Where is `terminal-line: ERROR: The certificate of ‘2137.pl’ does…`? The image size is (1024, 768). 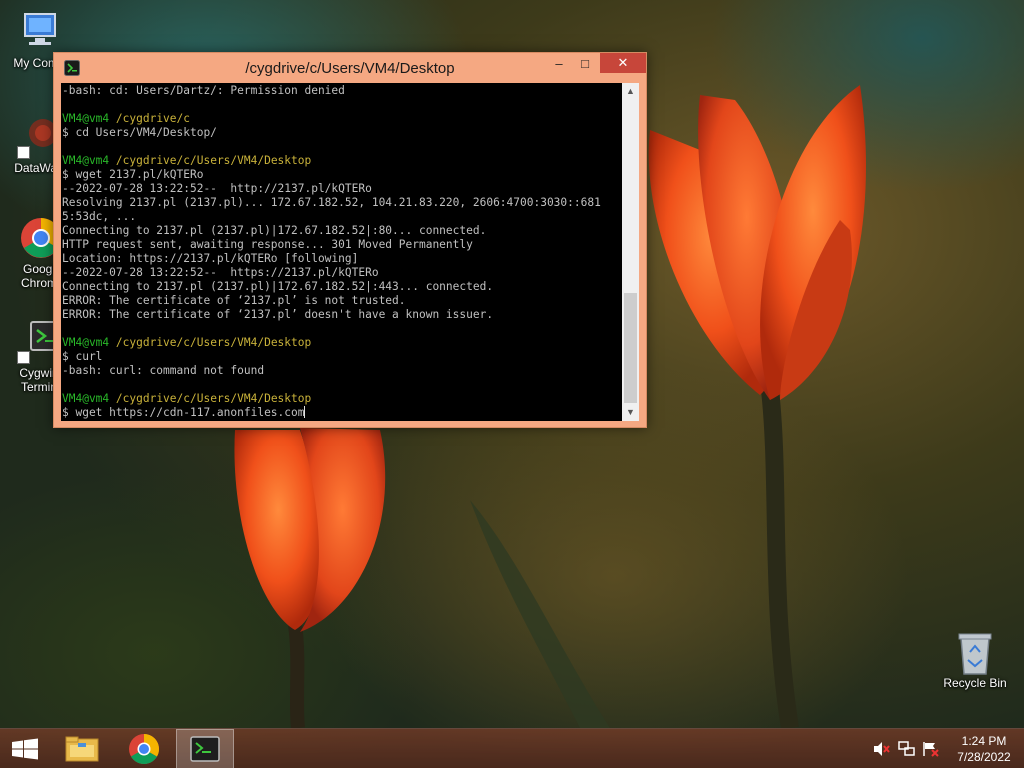
terminal-line: ERROR: The certificate of ‘2137.pl’ does… is located at coordinates (278, 314).